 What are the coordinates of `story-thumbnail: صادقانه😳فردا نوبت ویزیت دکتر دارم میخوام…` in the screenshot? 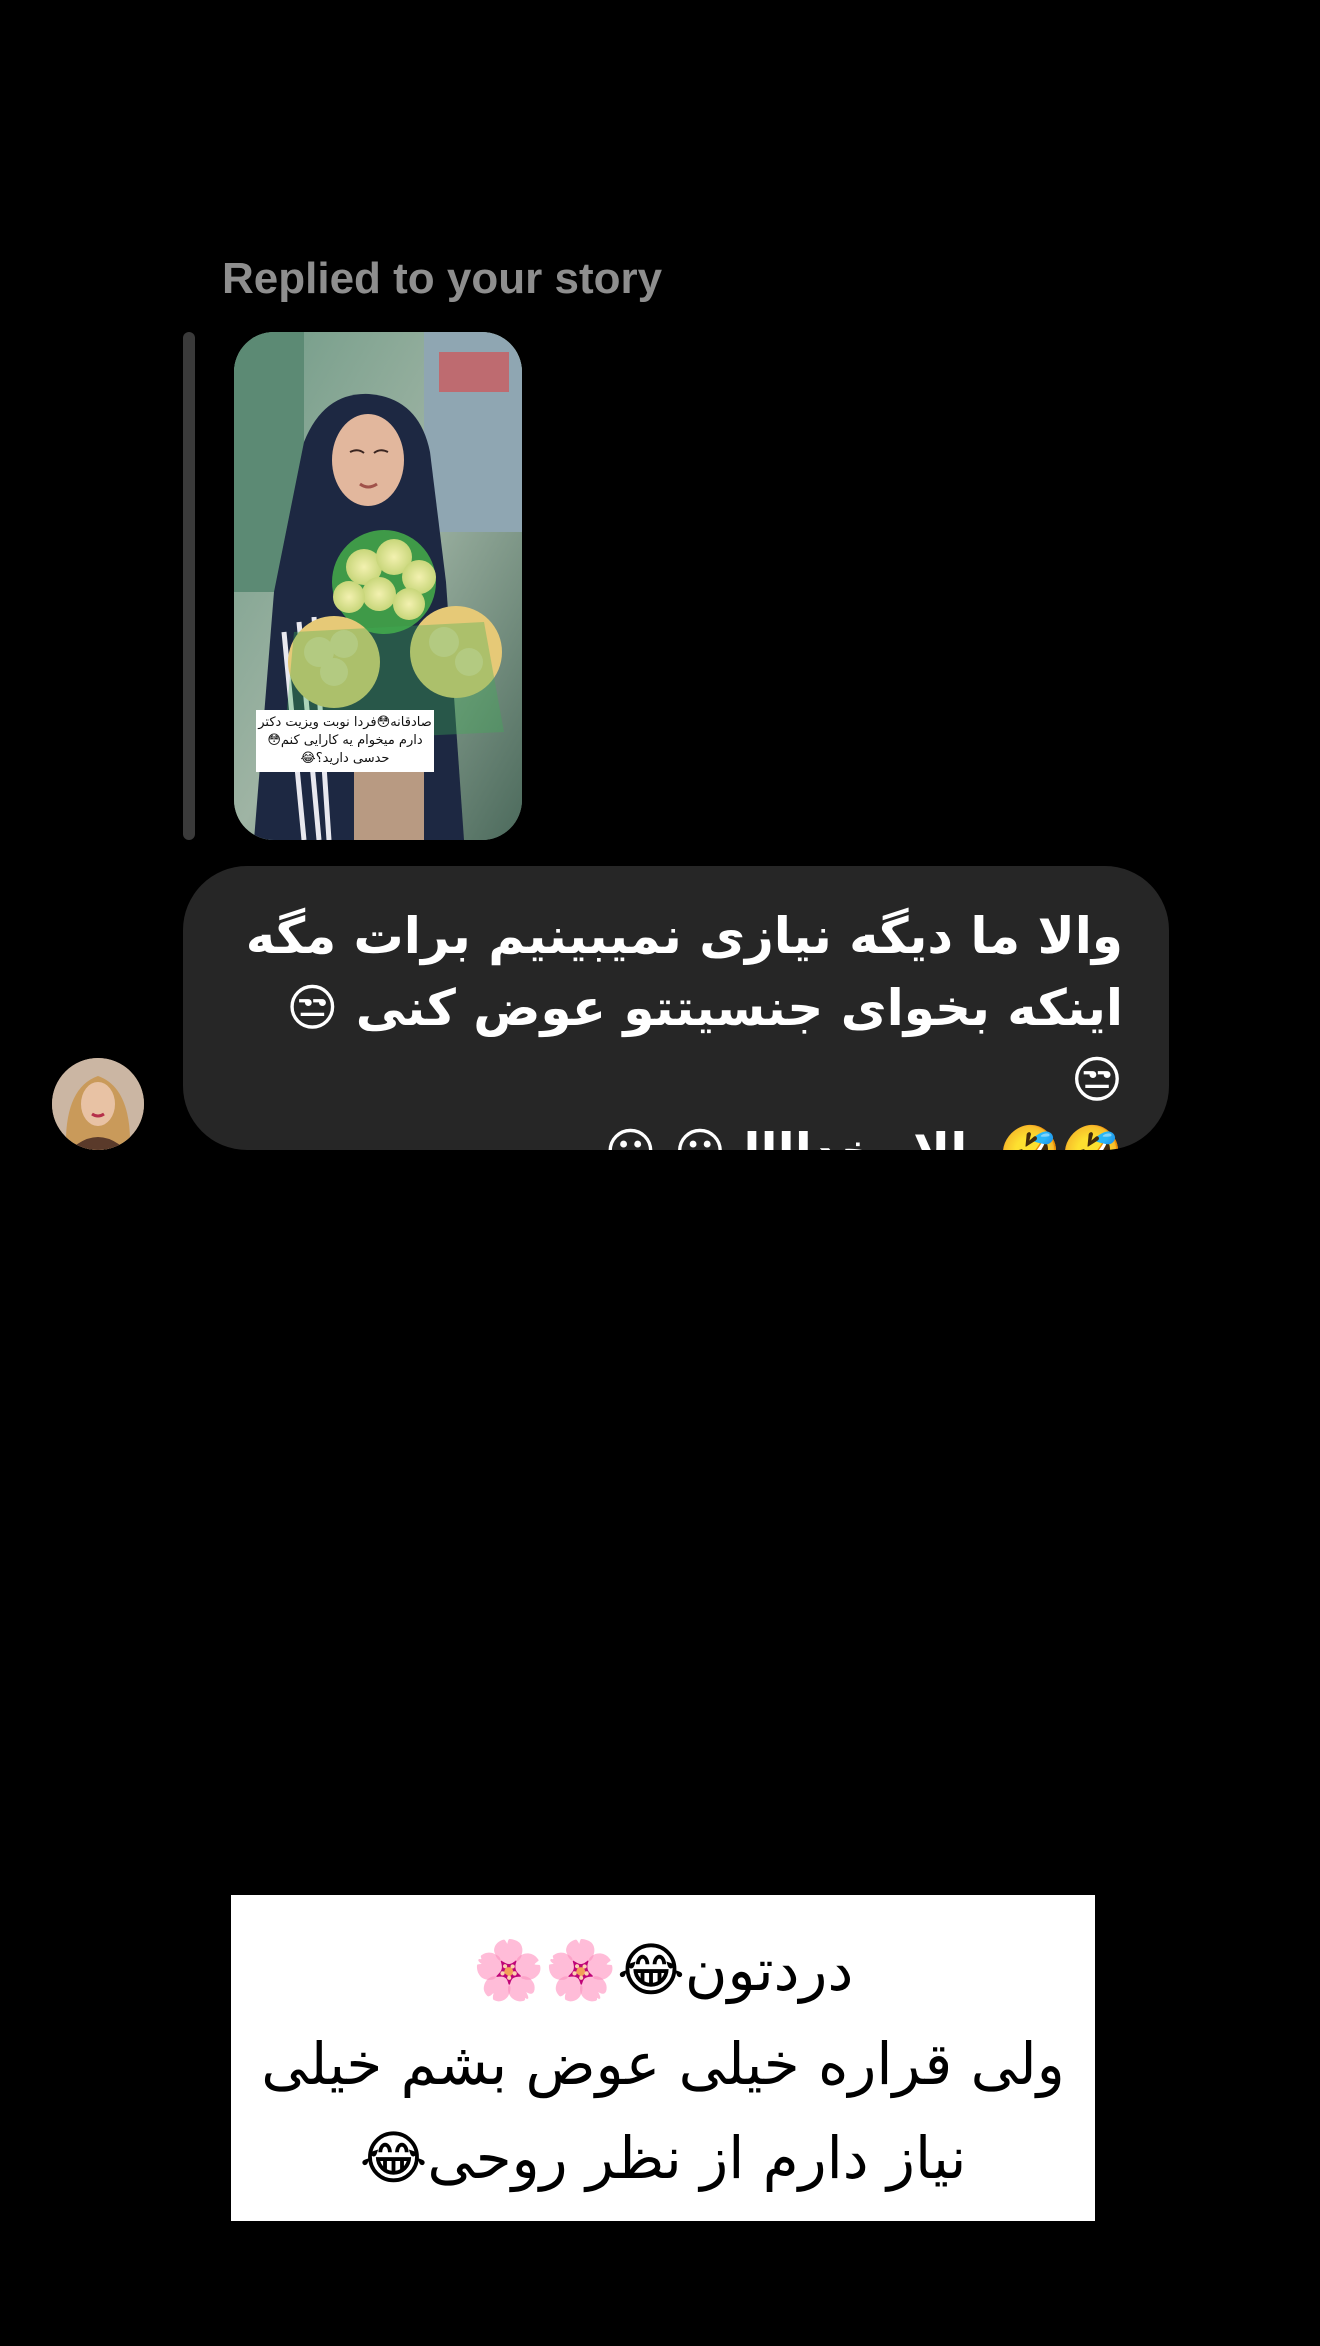 It's located at (378, 586).